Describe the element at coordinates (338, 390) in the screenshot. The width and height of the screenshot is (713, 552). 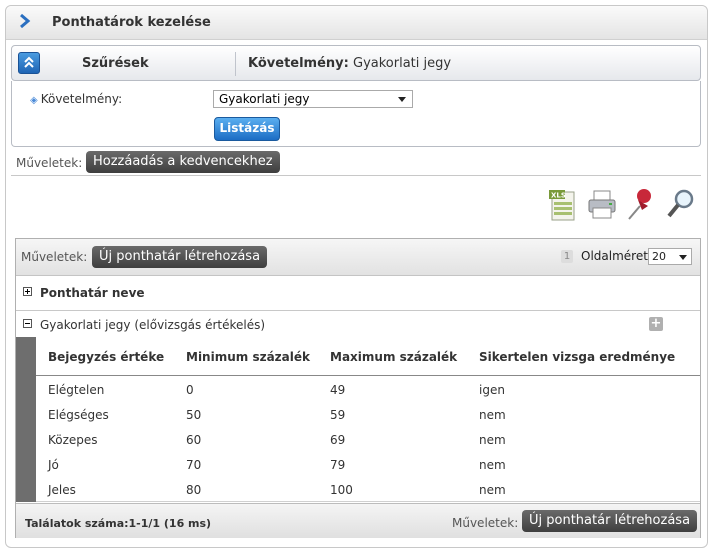
I see `cell-max-percent: 49` at that location.